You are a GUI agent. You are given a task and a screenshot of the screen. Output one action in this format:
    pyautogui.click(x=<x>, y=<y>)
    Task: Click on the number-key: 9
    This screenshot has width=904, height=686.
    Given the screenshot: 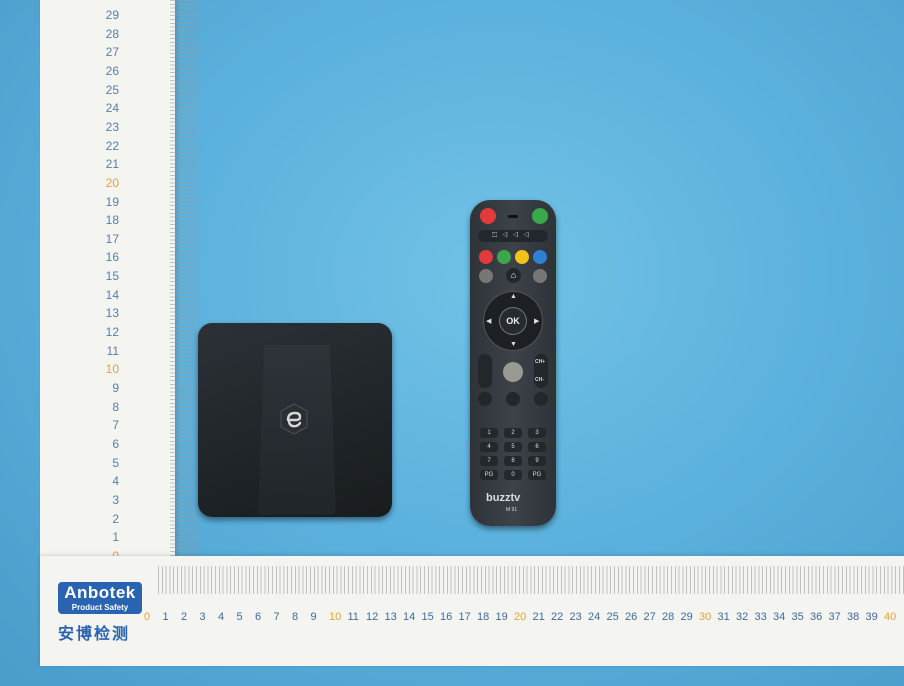 What is the action you would take?
    pyautogui.click(x=537, y=461)
    